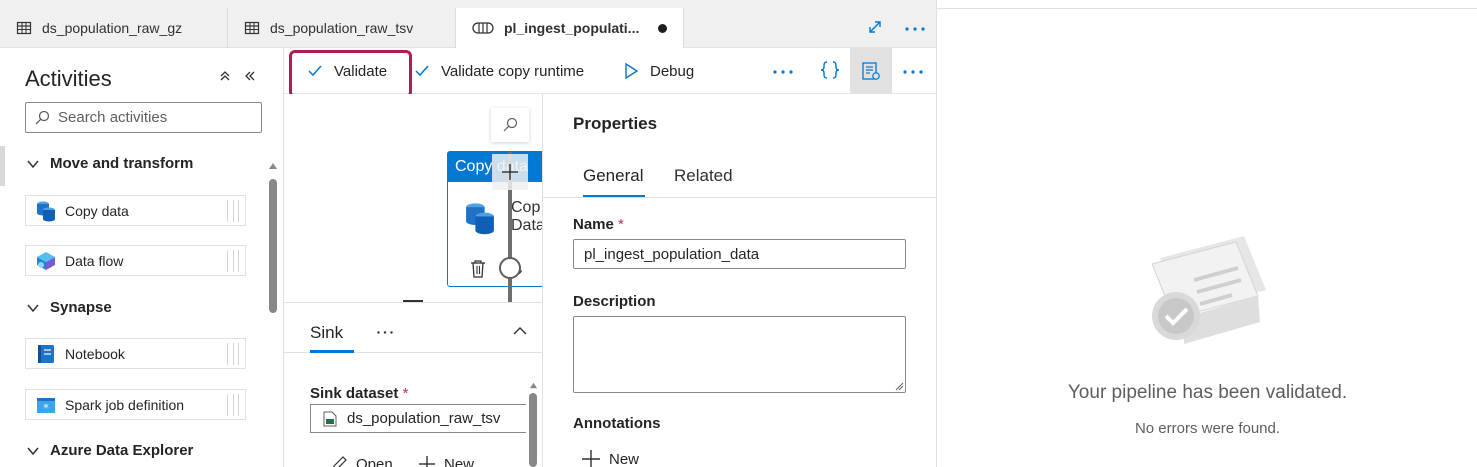  What do you see at coordinates (1207, 8) in the screenshot?
I see `divider` at bounding box center [1207, 8].